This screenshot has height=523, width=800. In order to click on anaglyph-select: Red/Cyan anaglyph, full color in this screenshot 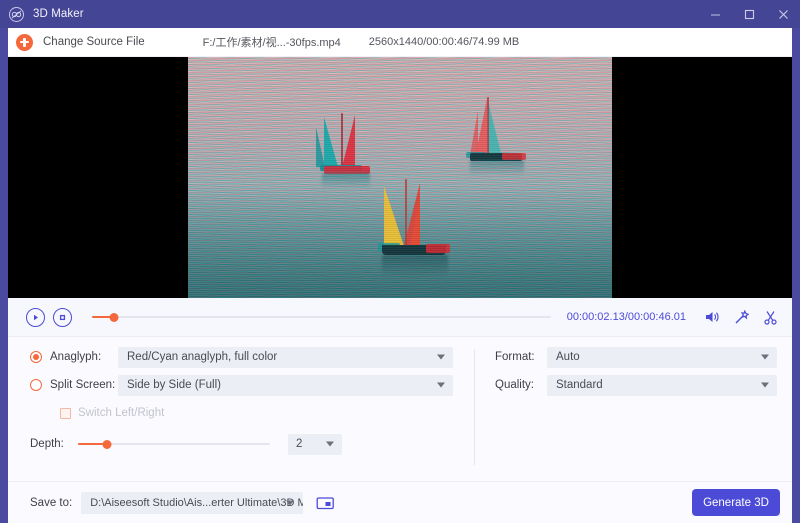, I will do `click(285, 357)`.